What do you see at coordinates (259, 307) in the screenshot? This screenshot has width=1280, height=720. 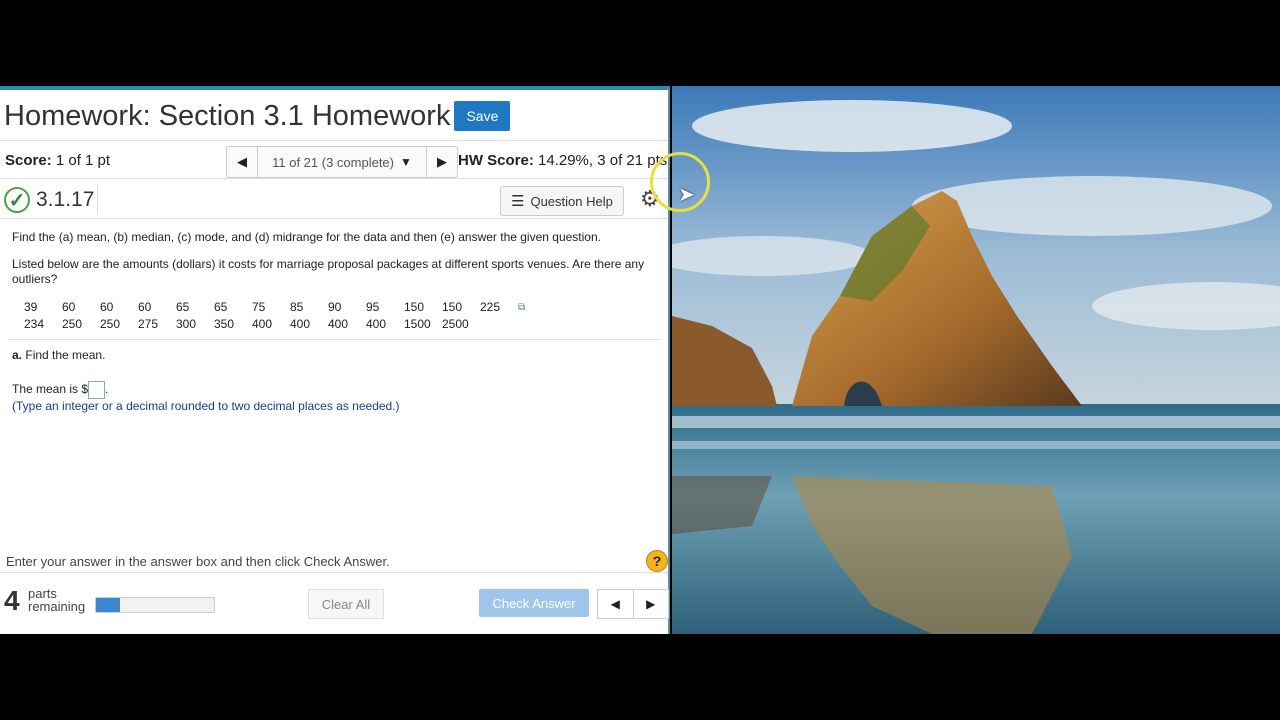 I see `table-cell: 75` at bounding box center [259, 307].